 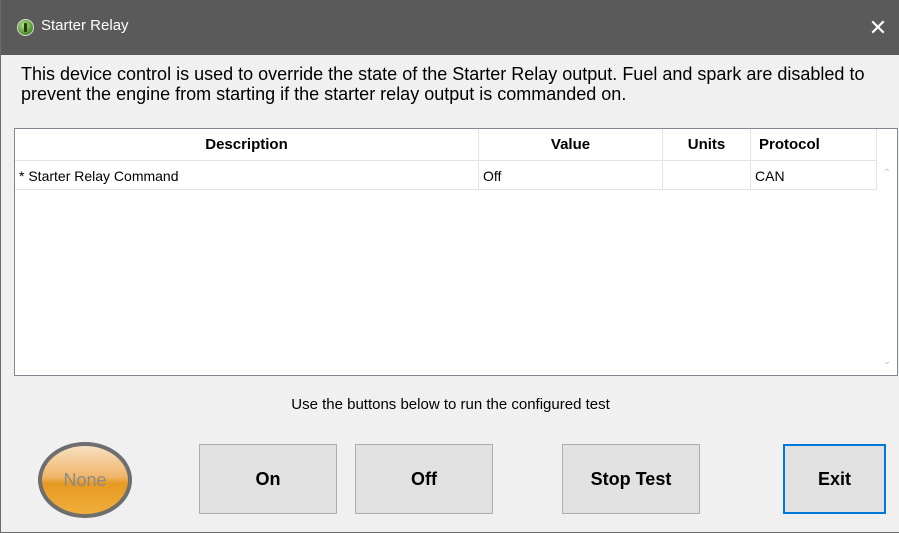 I want to click on column-header-units: Units, so click(x=707, y=144).